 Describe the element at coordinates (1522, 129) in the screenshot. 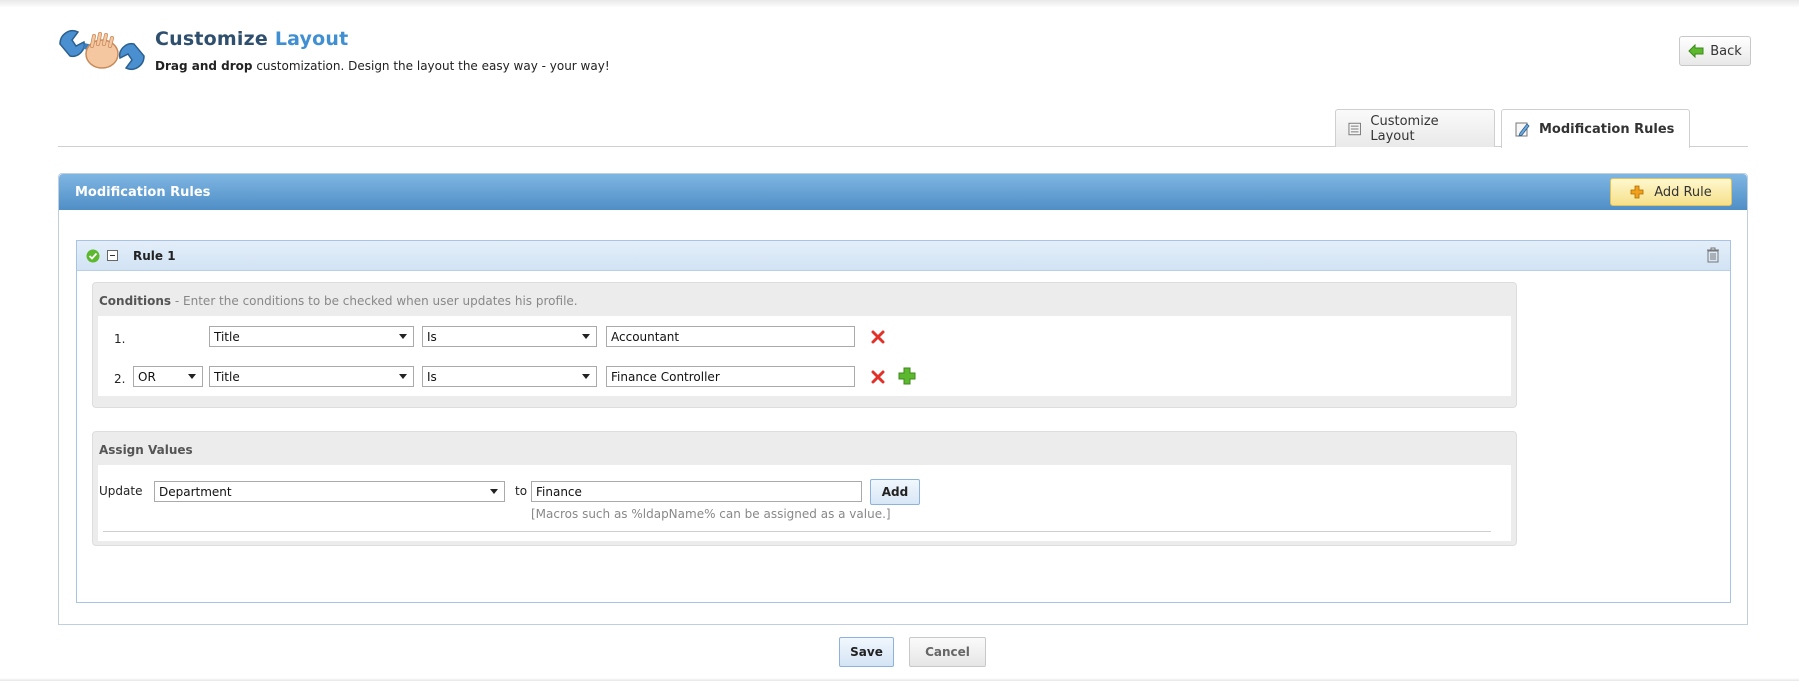

I see `edit-rules-icon` at that location.